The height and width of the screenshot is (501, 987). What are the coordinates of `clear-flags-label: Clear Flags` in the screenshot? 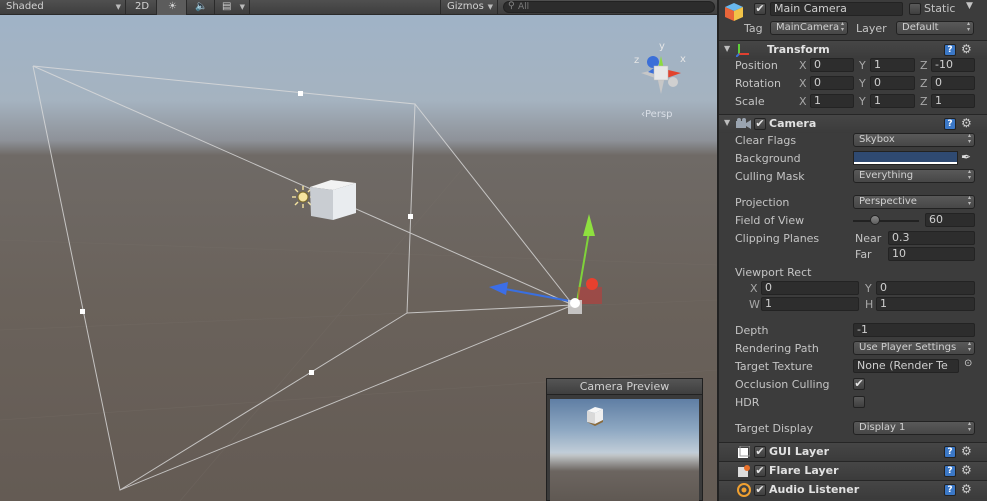 It's located at (766, 140).